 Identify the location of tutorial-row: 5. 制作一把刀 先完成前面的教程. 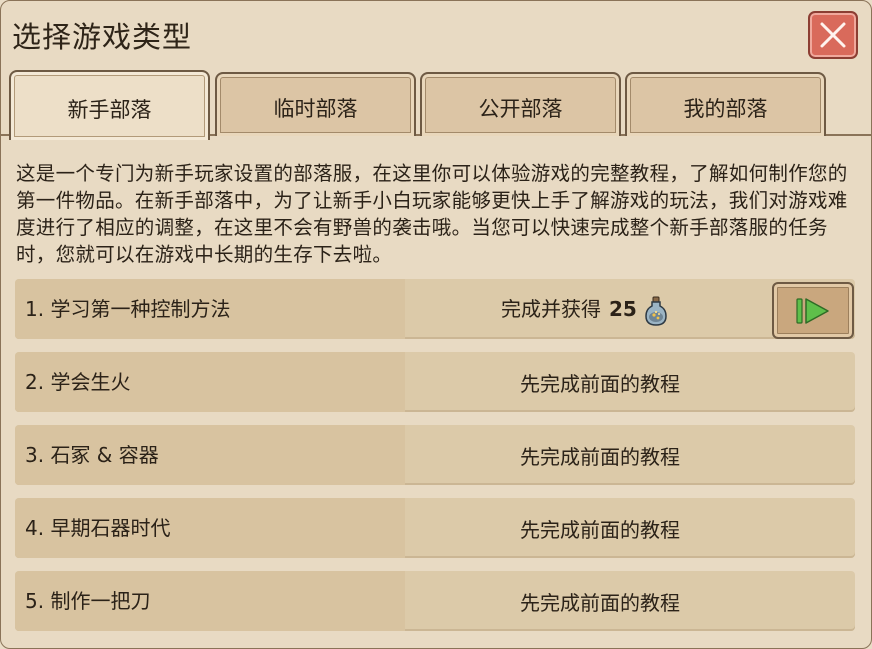
(435, 601).